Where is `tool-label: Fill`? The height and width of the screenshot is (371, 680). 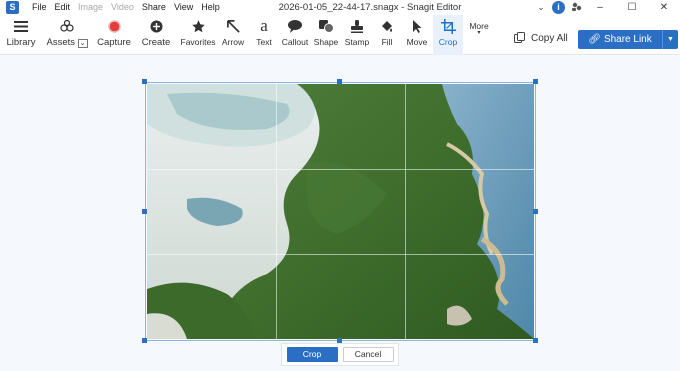 tool-label: Fill is located at coordinates (387, 42).